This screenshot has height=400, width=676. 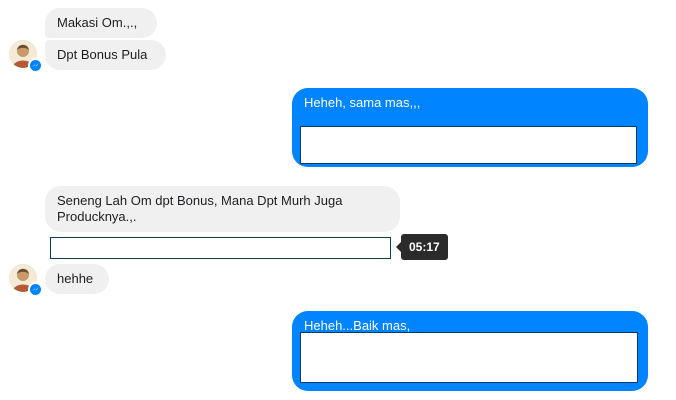 I want to click on message-text: Heheh, sama mas,,,, so click(x=362, y=102).